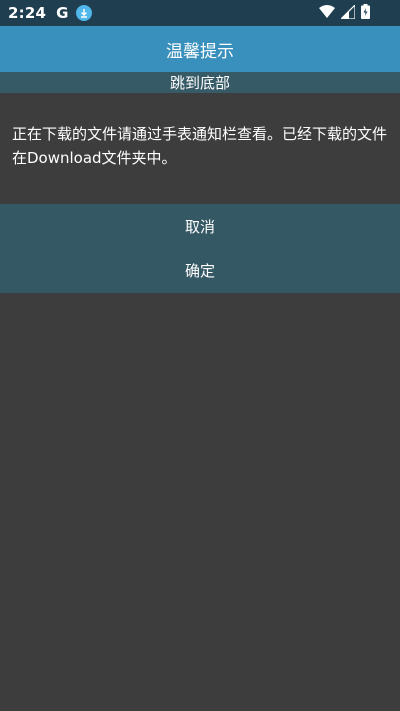 The height and width of the screenshot is (711, 400). I want to click on dialog-buttons: 取消 确定, so click(200, 248).